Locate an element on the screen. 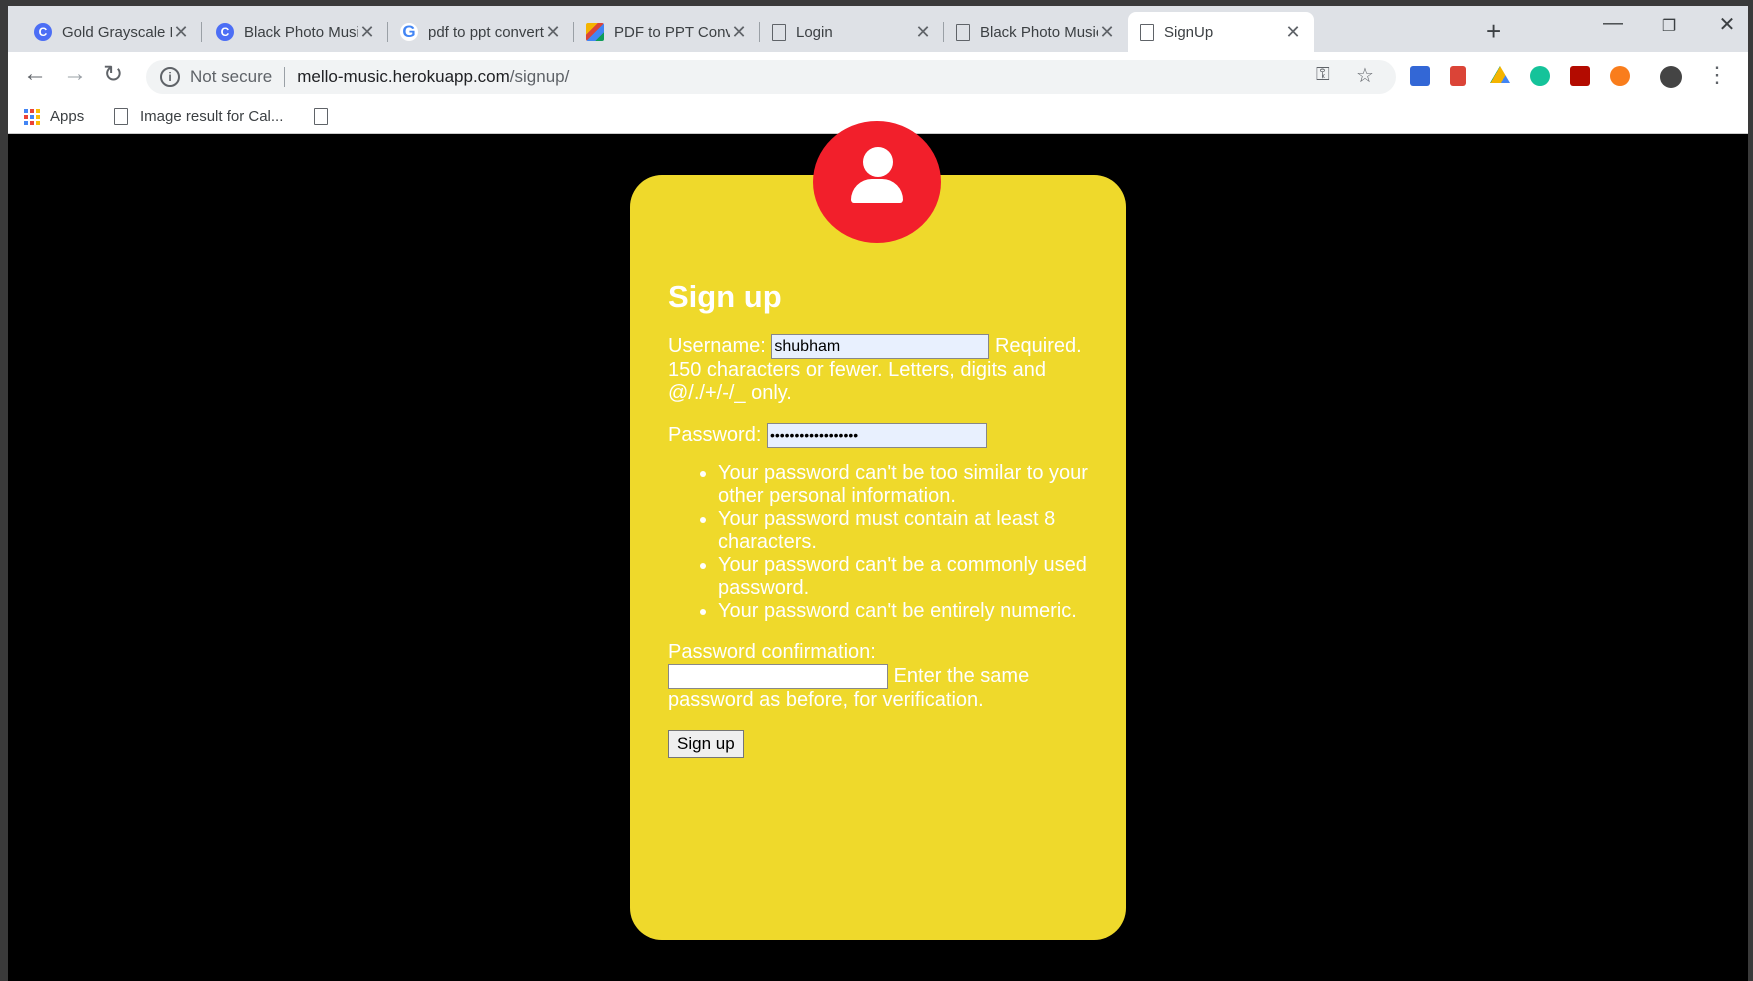  user-icon-body is located at coordinates (877, 191).